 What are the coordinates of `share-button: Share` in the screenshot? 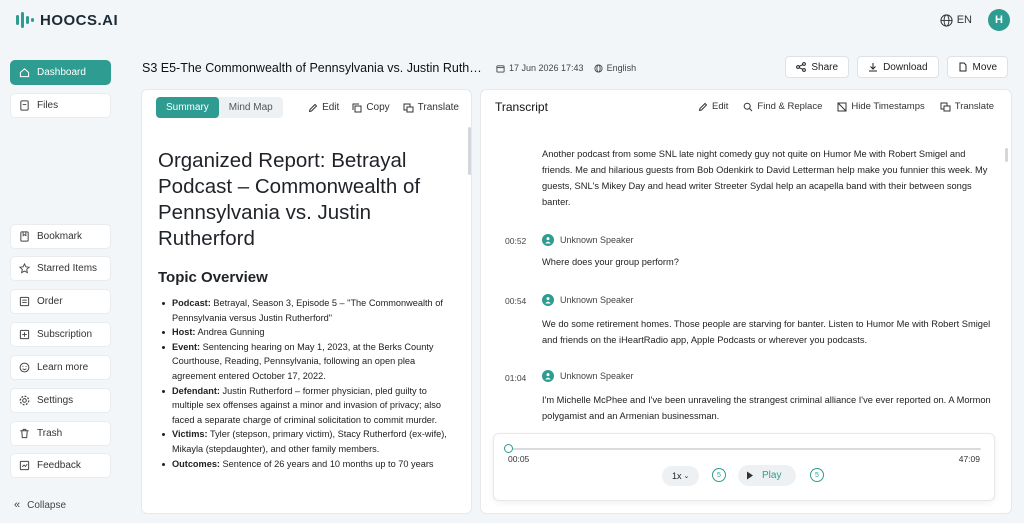 It's located at (817, 67).